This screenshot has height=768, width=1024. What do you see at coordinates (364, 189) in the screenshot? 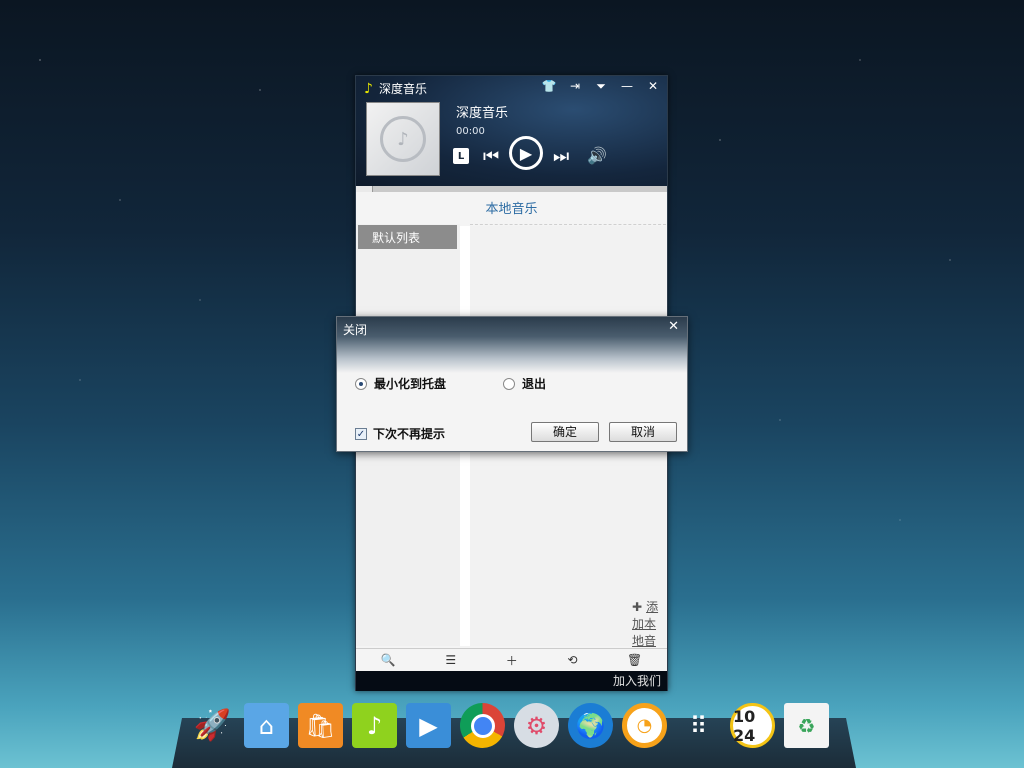
I see `progress-knob` at bounding box center [364, 189].